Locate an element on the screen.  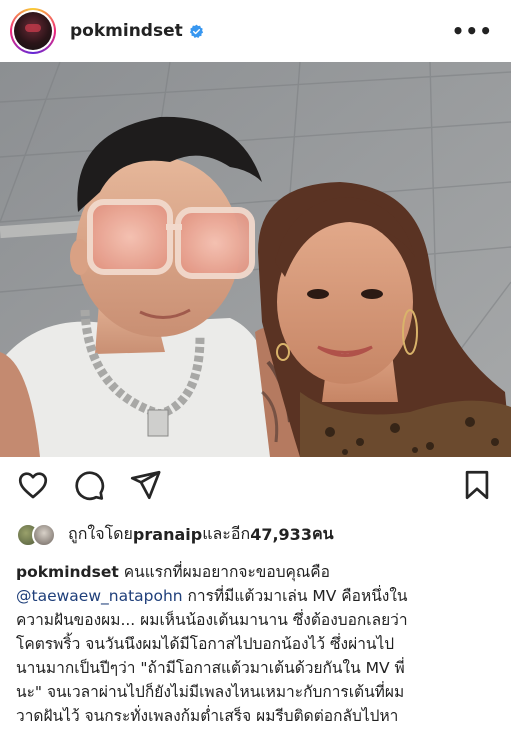
comment-icon is located at coordinates (89, 485).